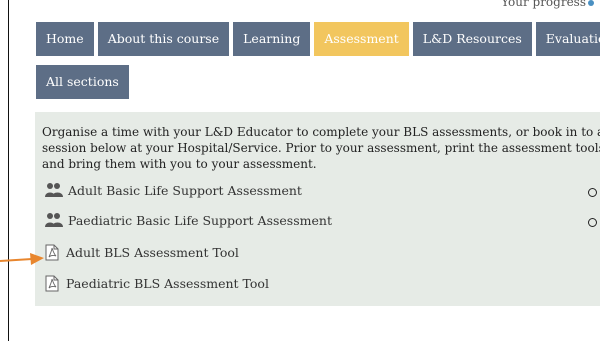 This screenshot has height=341, width=600. Describe the element at coordinates (272, 39) in the screenshot. I see `tab-learning: Learning` at that location.